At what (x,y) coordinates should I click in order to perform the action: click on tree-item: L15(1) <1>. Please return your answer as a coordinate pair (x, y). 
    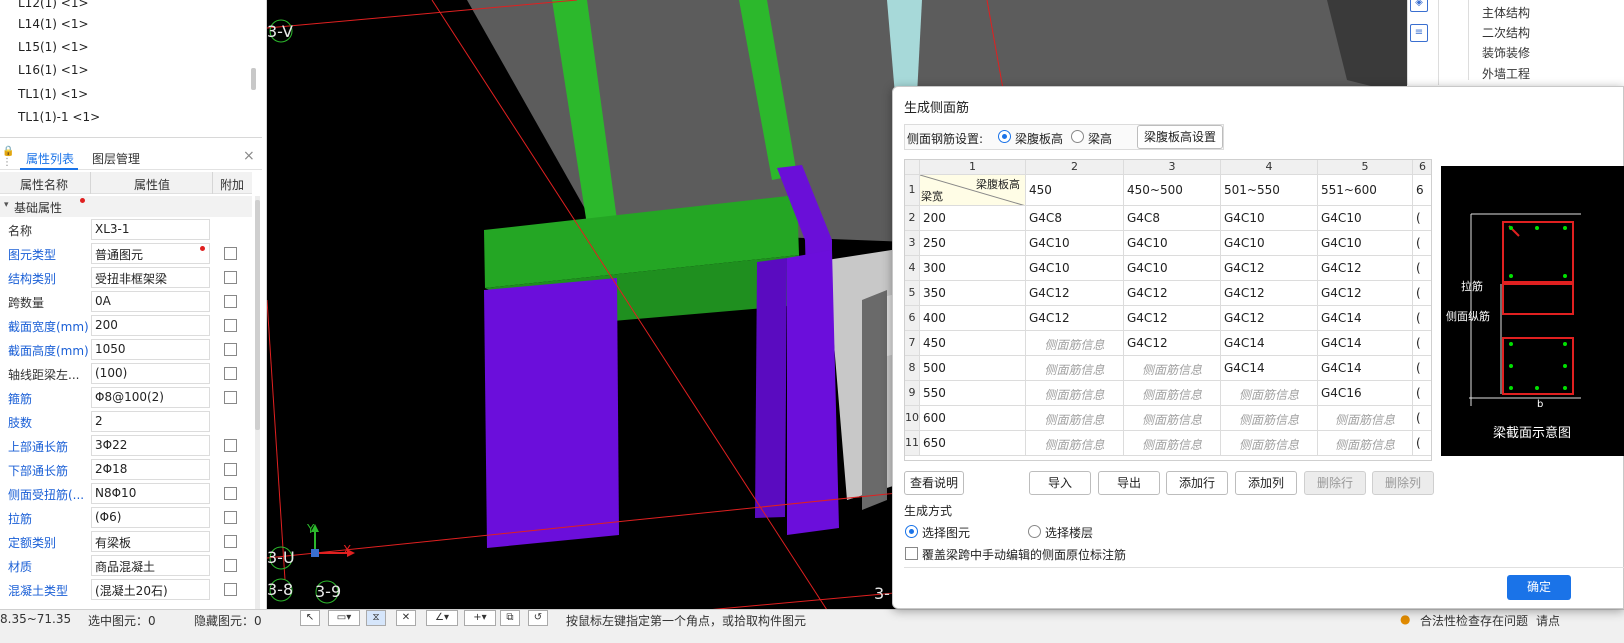
    Looking at the image, I should click on (53, 47).